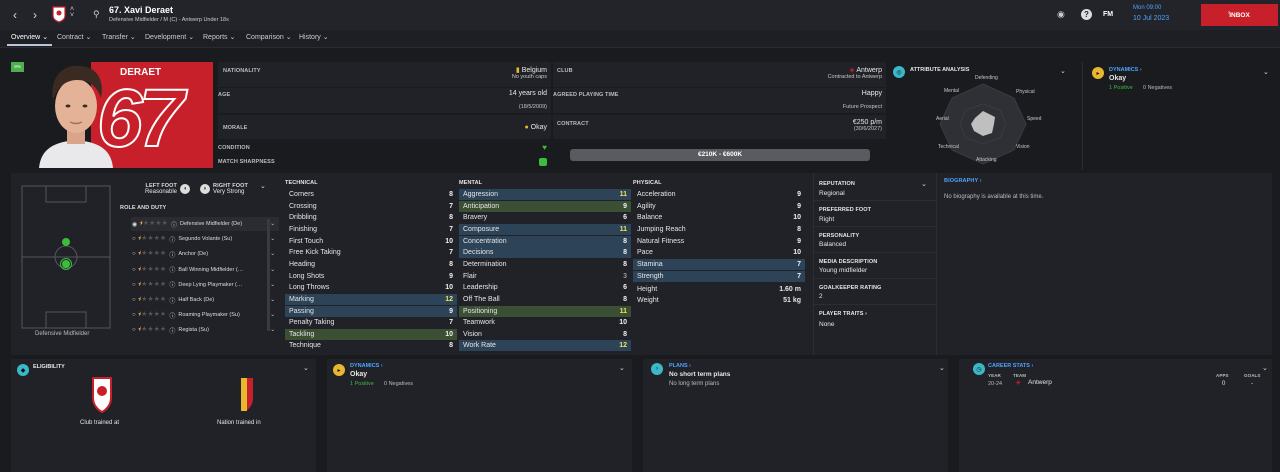 Image resolution: width=1280 pixels, height=472 pixels. I want to click on attribute-row: Jumping Reach 8, so click(719, 229).